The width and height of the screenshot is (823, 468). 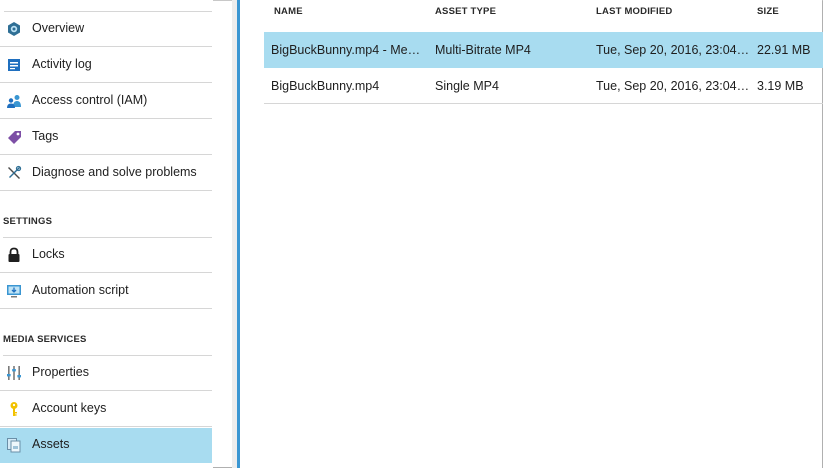 I want to click on menu-item-overview: Overview, so click(x=106, y=29).